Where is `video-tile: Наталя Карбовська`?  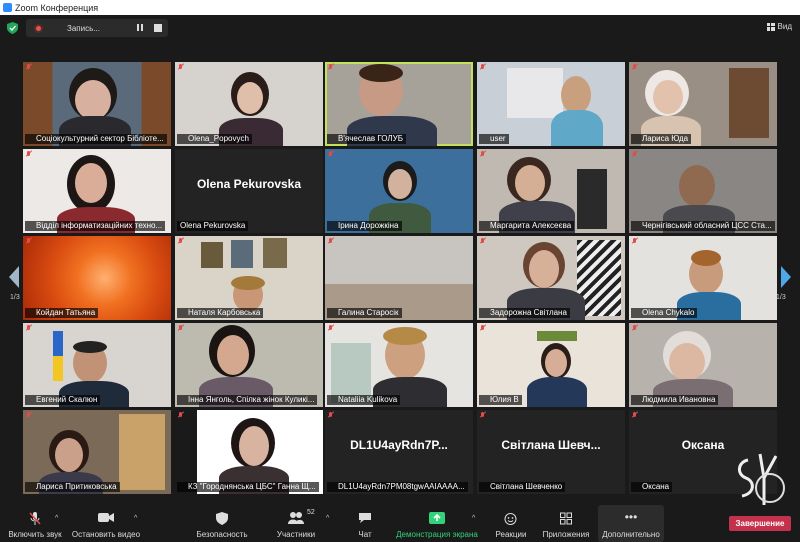
video-tile: Наталя Карбовська is located at coordinates (249, 278).